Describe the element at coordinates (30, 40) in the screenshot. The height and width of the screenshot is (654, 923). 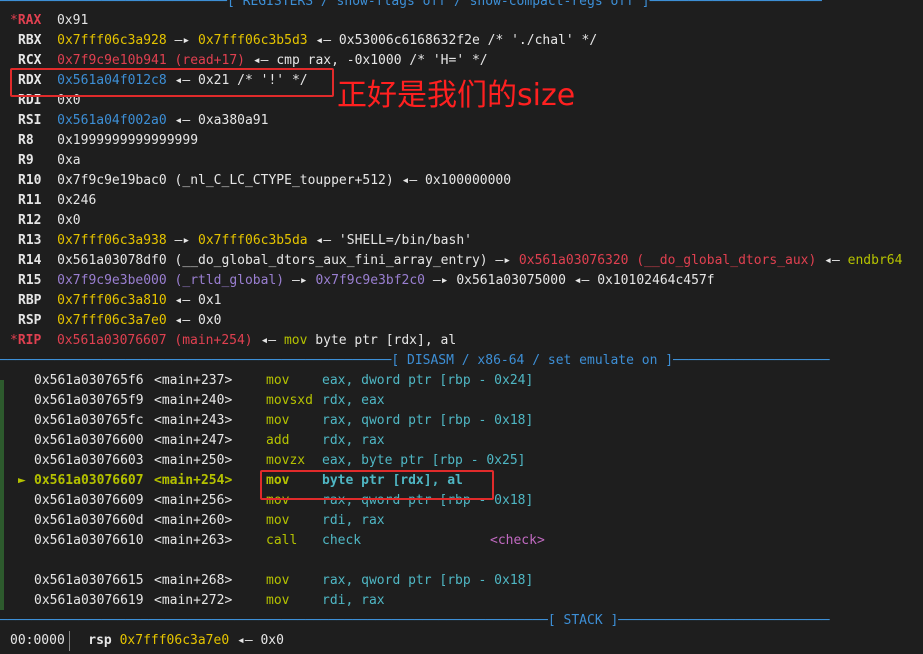
I see `reg-name: RBX` at that location.